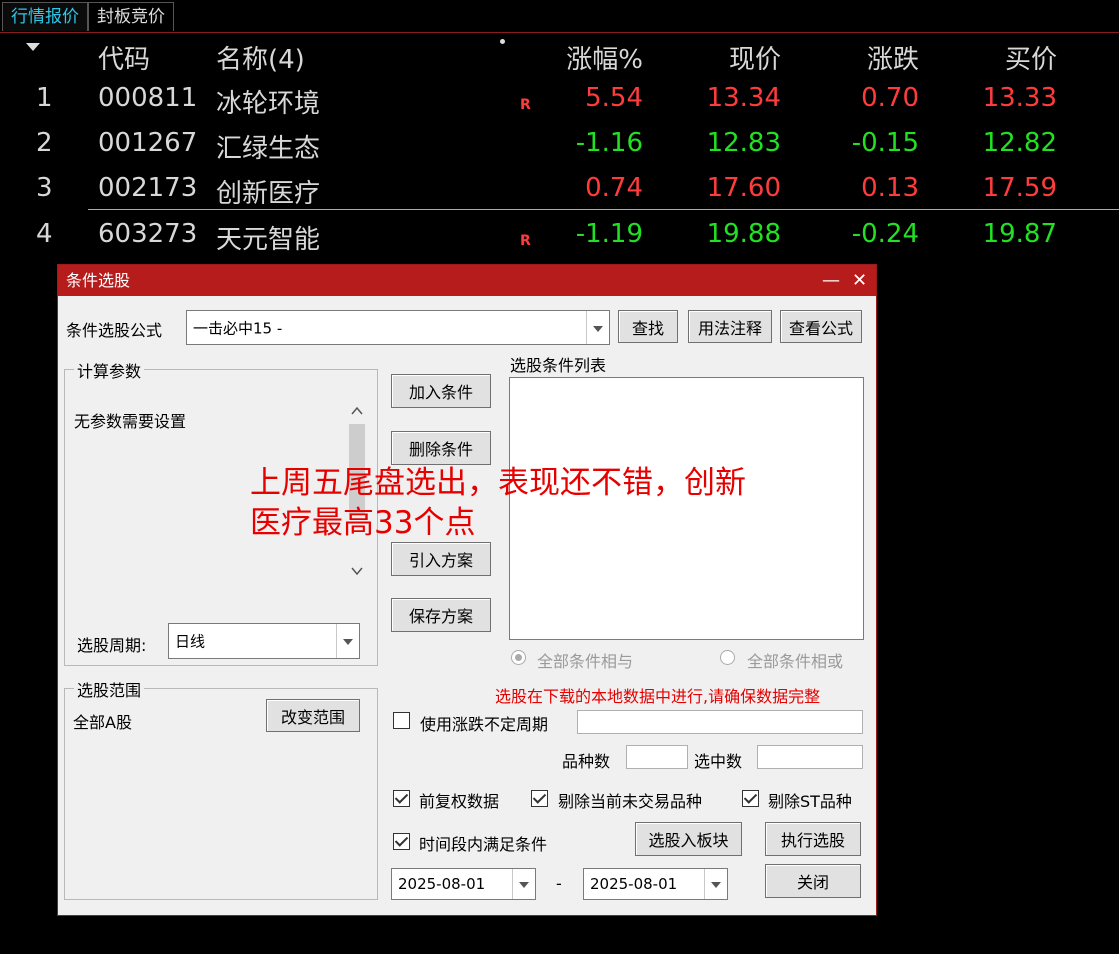  Describe the element at coordinates (885, 143) in the screenshot. I see `price-change: -0.15` at that location.